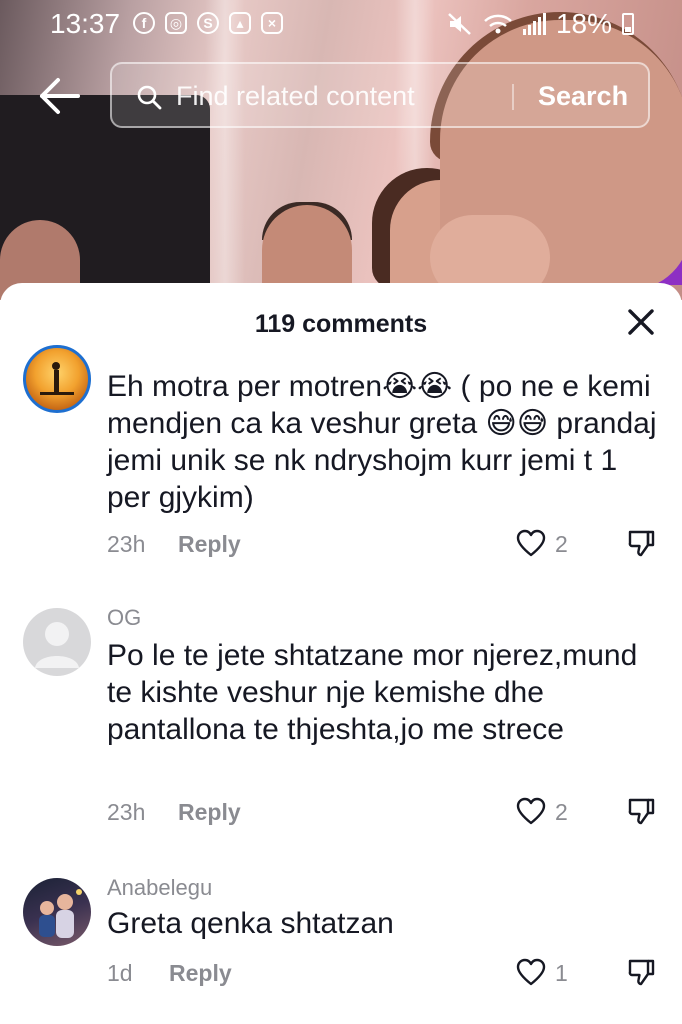  Describe the element at coordinates (561, 973) in the screenshot. I see `like-count: 1` at that location.